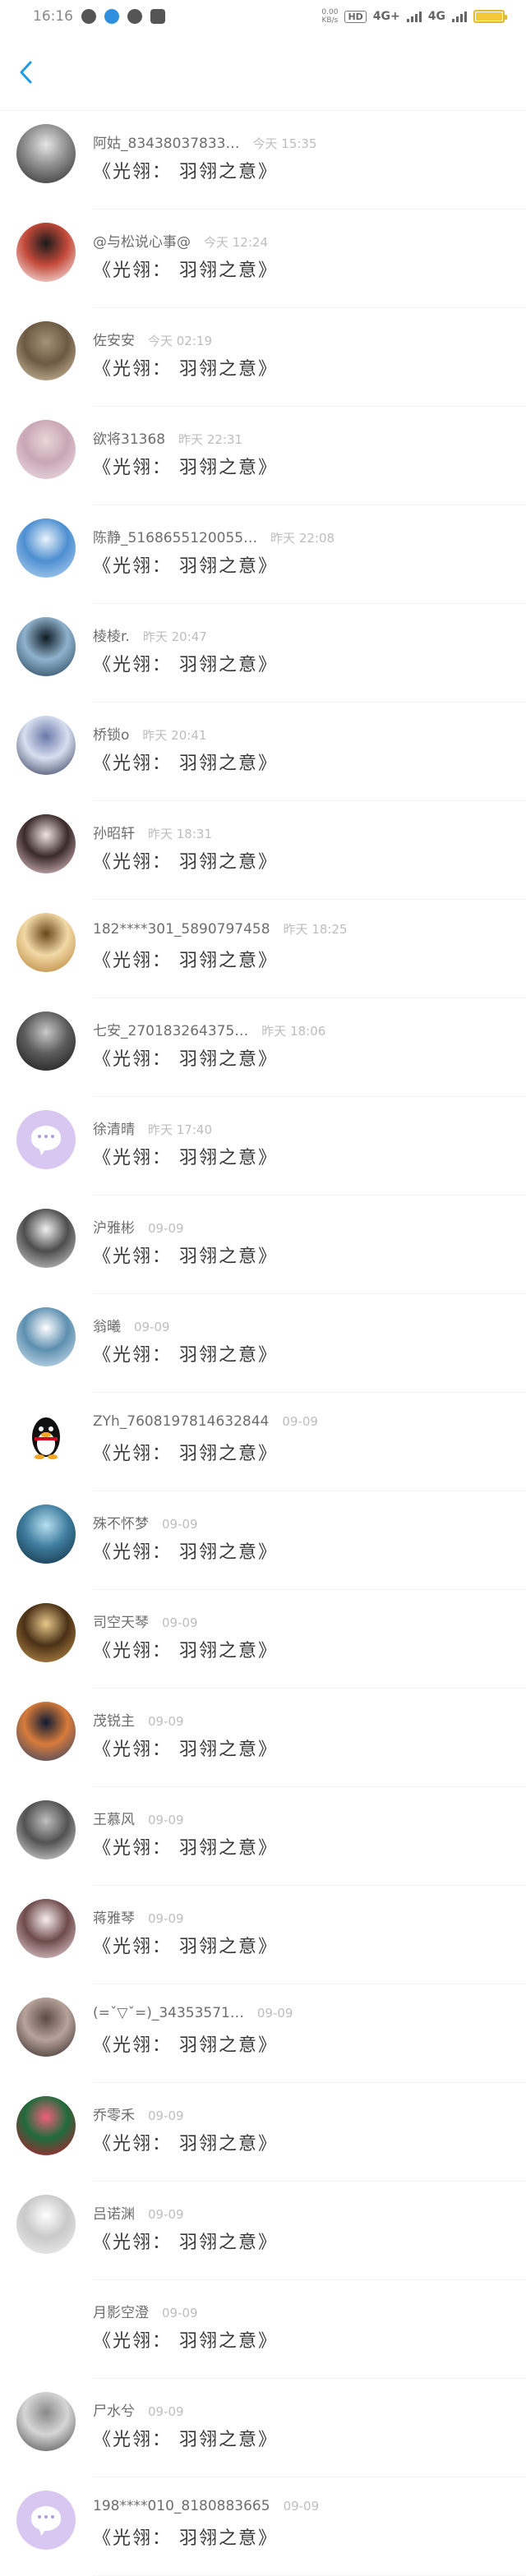 The width and height of the screenshot is (526, 2576). What do you see at coordinates (181, 929) in the screenshot?
I see `user-name: 182****301_5890797458` at bounding box center [181, 929].